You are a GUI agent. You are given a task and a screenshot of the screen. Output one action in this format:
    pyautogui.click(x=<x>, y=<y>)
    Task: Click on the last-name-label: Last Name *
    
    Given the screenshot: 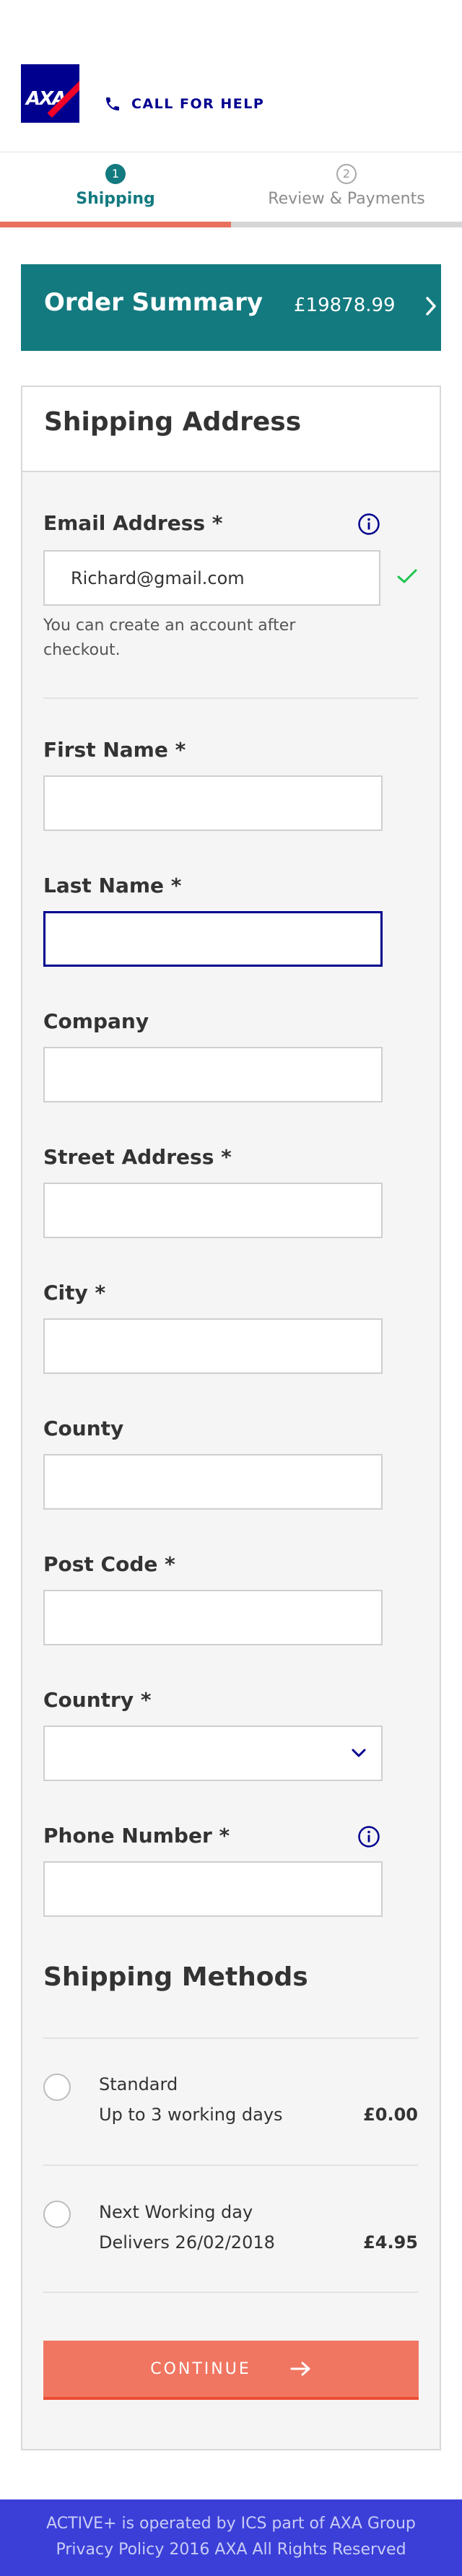 What is the action you would take?
    pyautogui.click(x=112, y=885)
    